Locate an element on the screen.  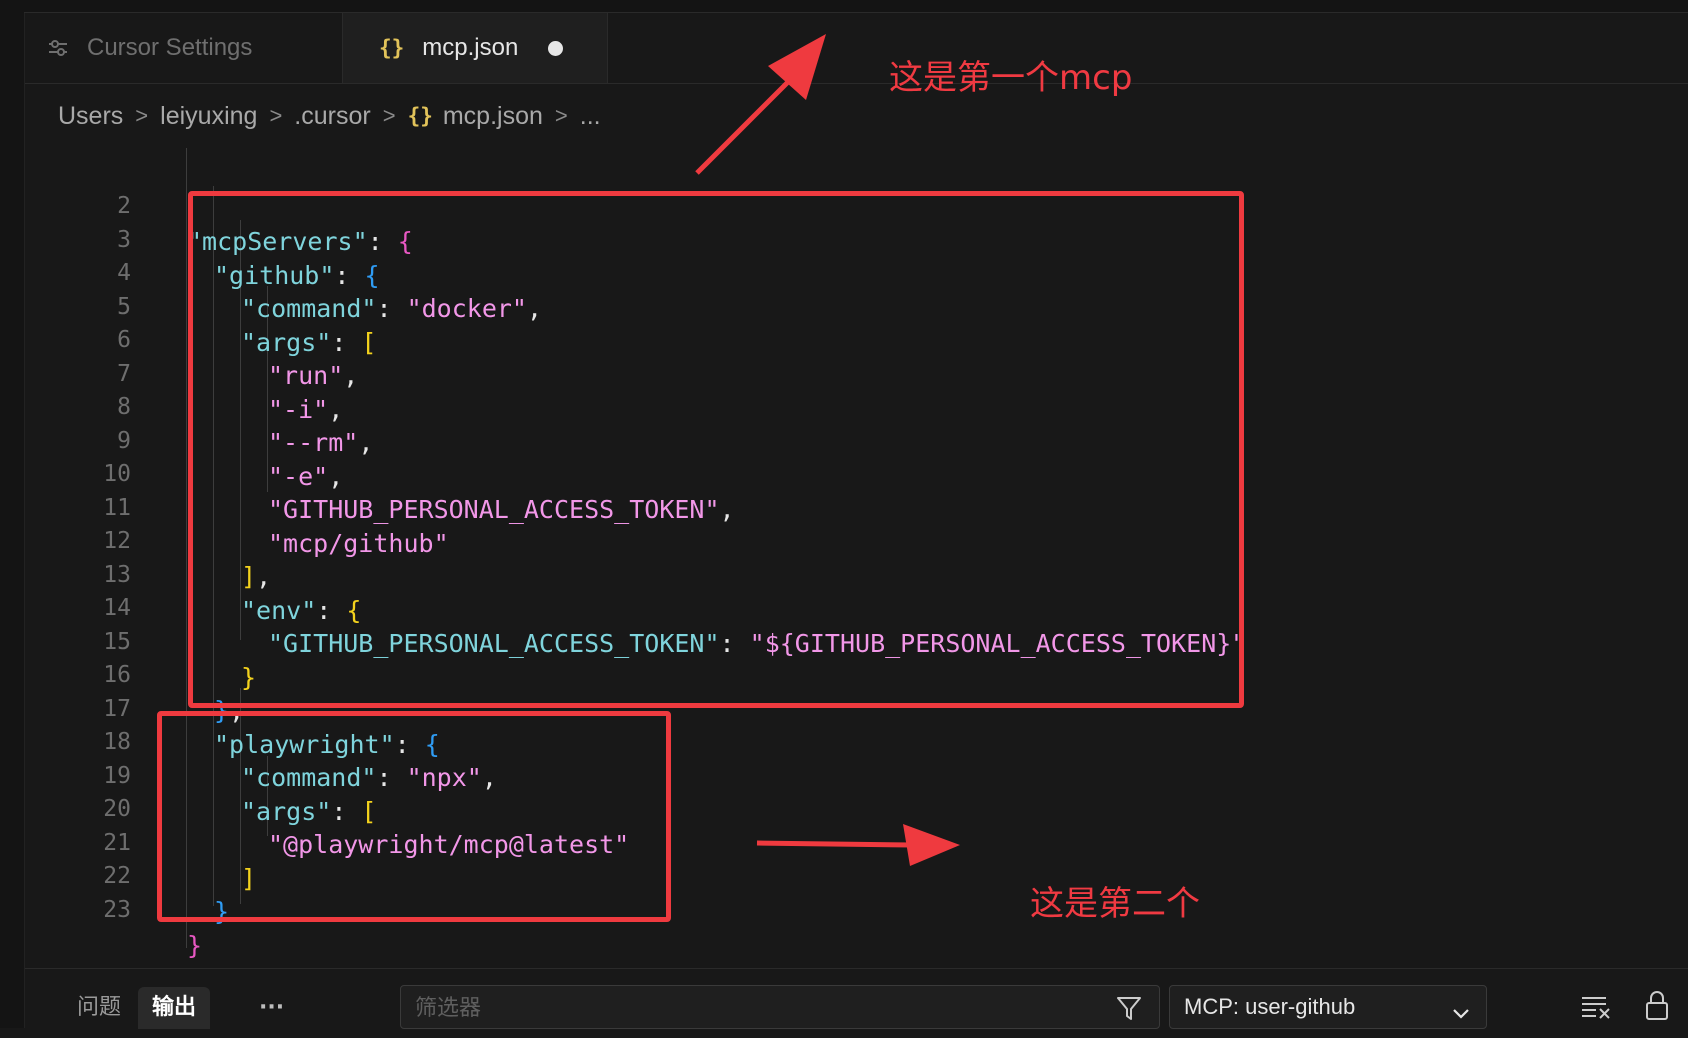
annotation-arrows is located at coordinates (827, 450).